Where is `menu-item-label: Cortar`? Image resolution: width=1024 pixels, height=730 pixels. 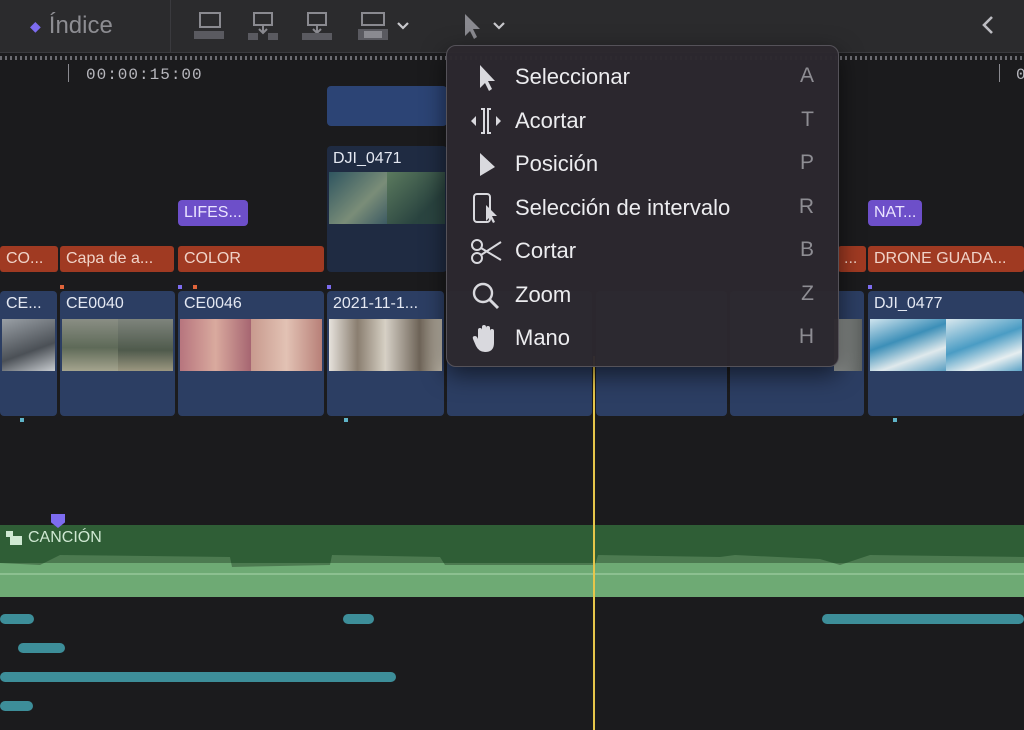
menu-item-label: Cortar is located at coordinates (546, 250).